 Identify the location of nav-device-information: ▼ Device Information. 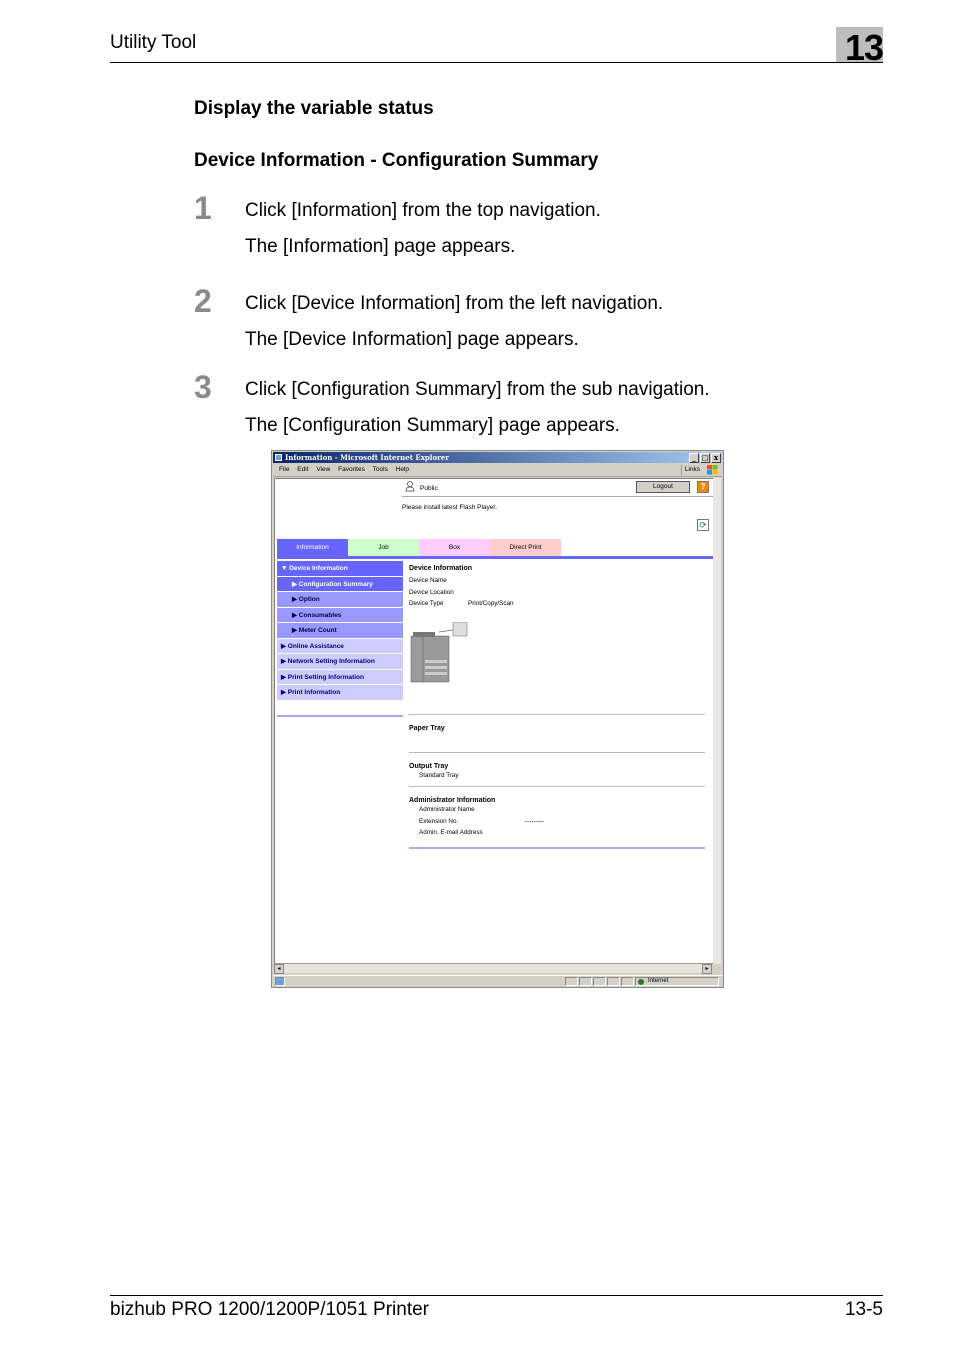
(340, 569).